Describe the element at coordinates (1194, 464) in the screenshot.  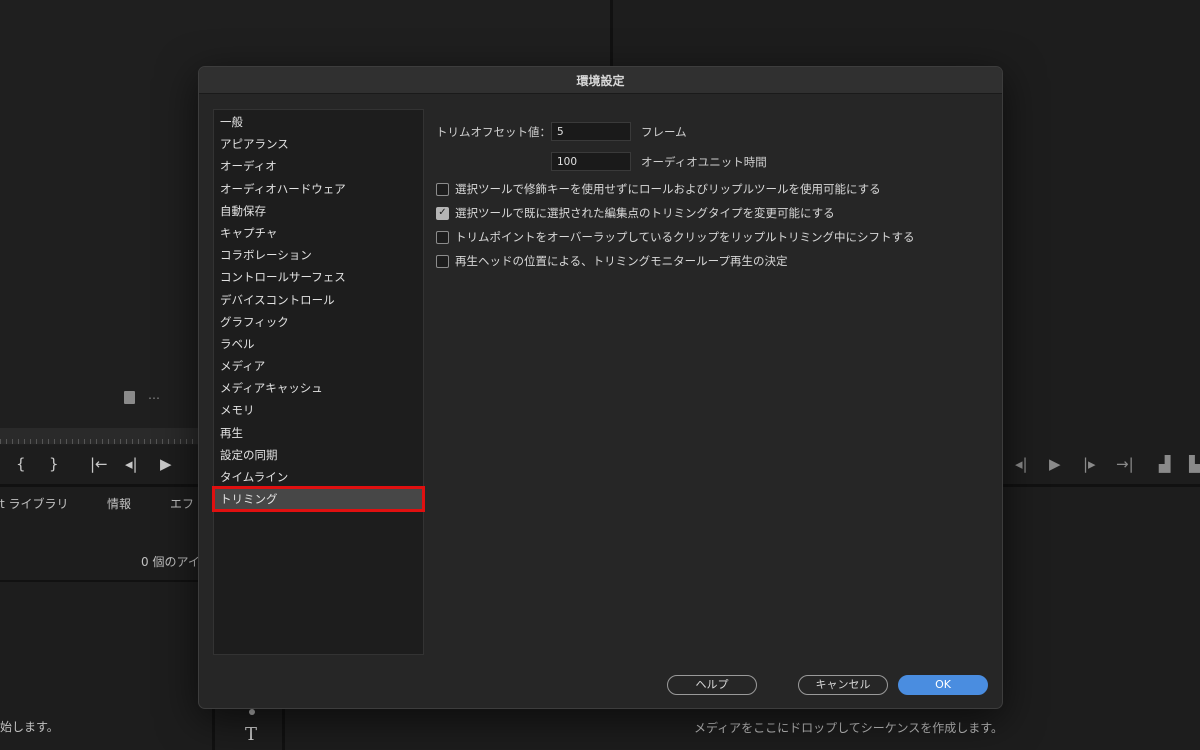
I see `extract-icon: ▙` at that location.